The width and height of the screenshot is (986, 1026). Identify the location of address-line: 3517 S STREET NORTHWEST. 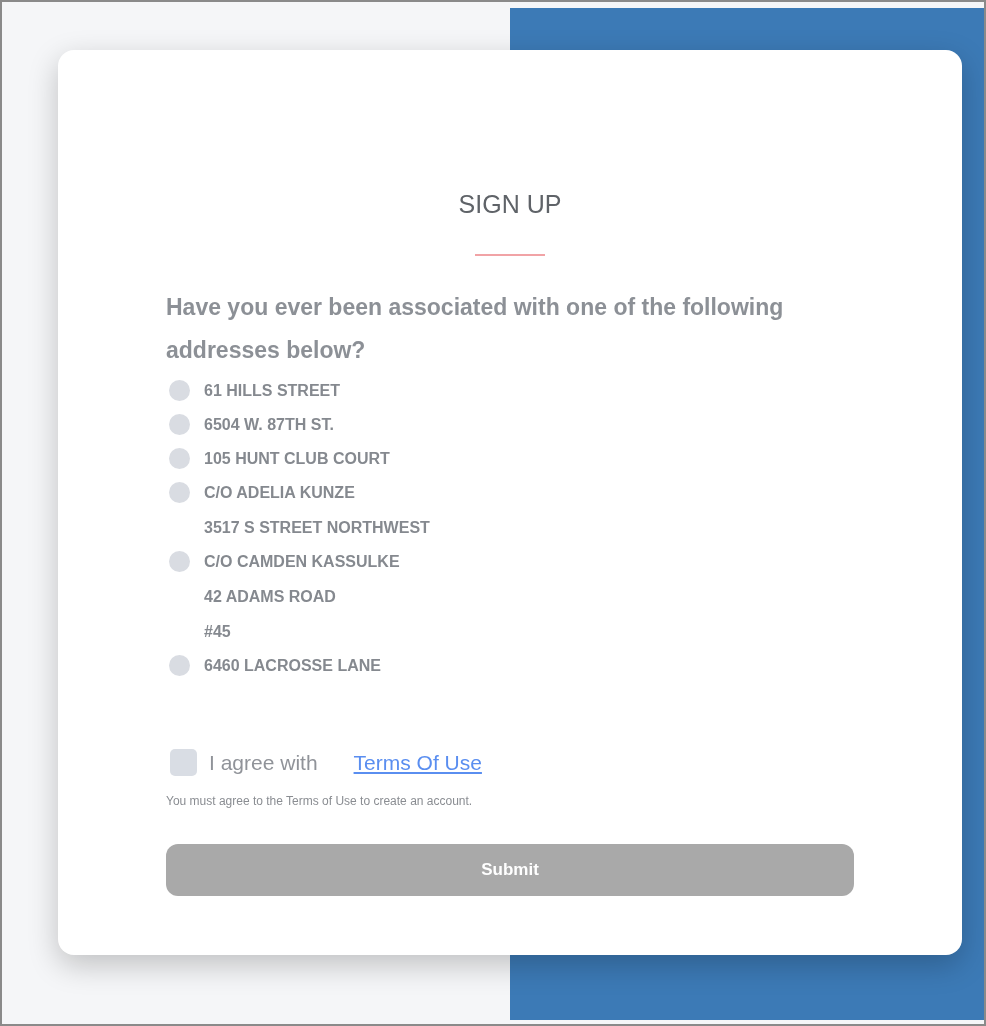
(317, 528).